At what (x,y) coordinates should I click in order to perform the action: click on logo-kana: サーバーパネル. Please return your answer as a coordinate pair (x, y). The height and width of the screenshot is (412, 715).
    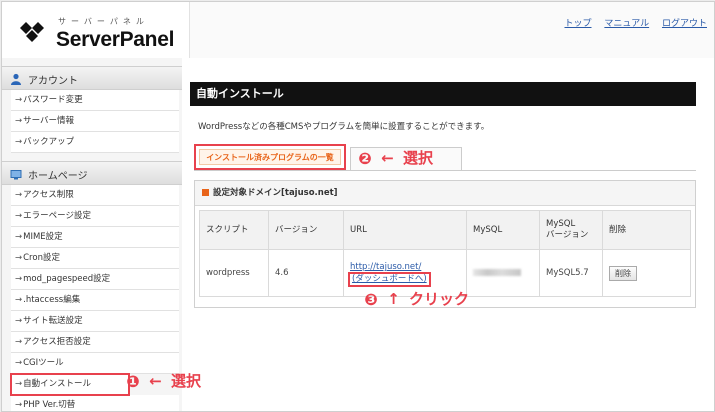
    Looking at the image, I should click on (103, 21).